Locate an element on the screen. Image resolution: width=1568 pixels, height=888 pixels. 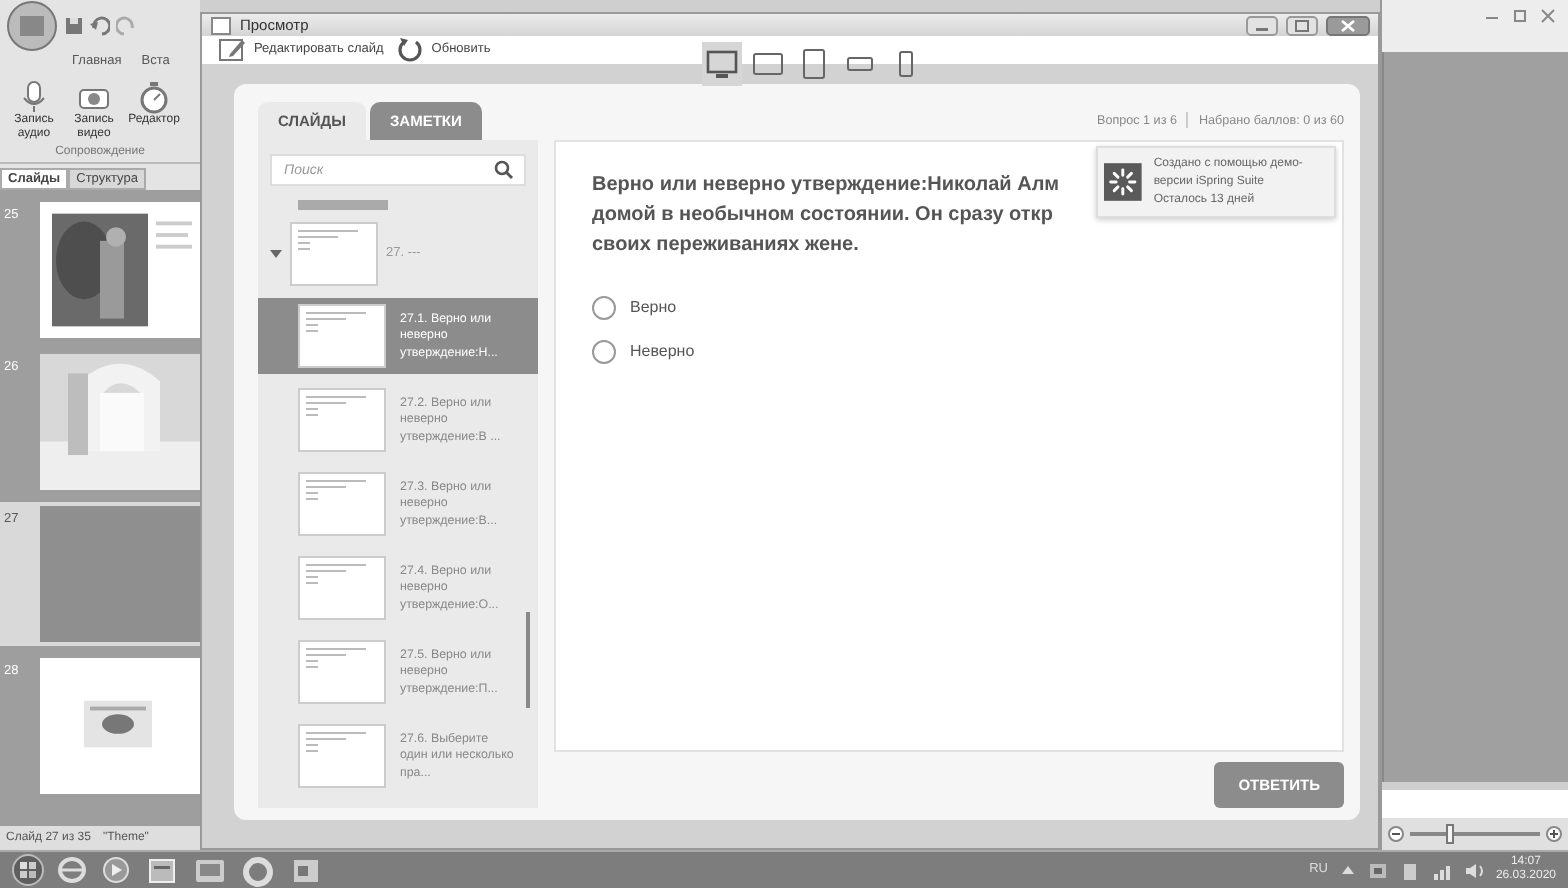
device-button is located at coordinates (722, 64).